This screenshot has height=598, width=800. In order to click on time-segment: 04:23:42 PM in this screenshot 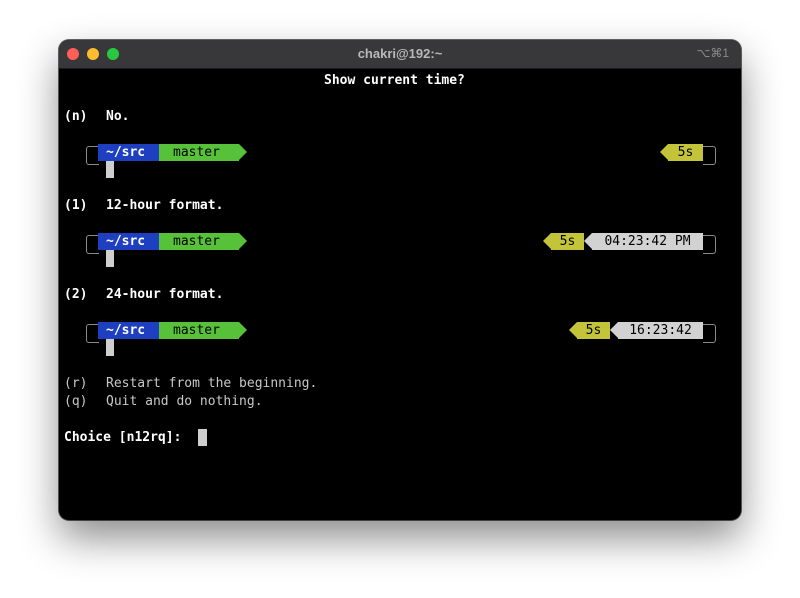, I will do `click(647, 241)`.